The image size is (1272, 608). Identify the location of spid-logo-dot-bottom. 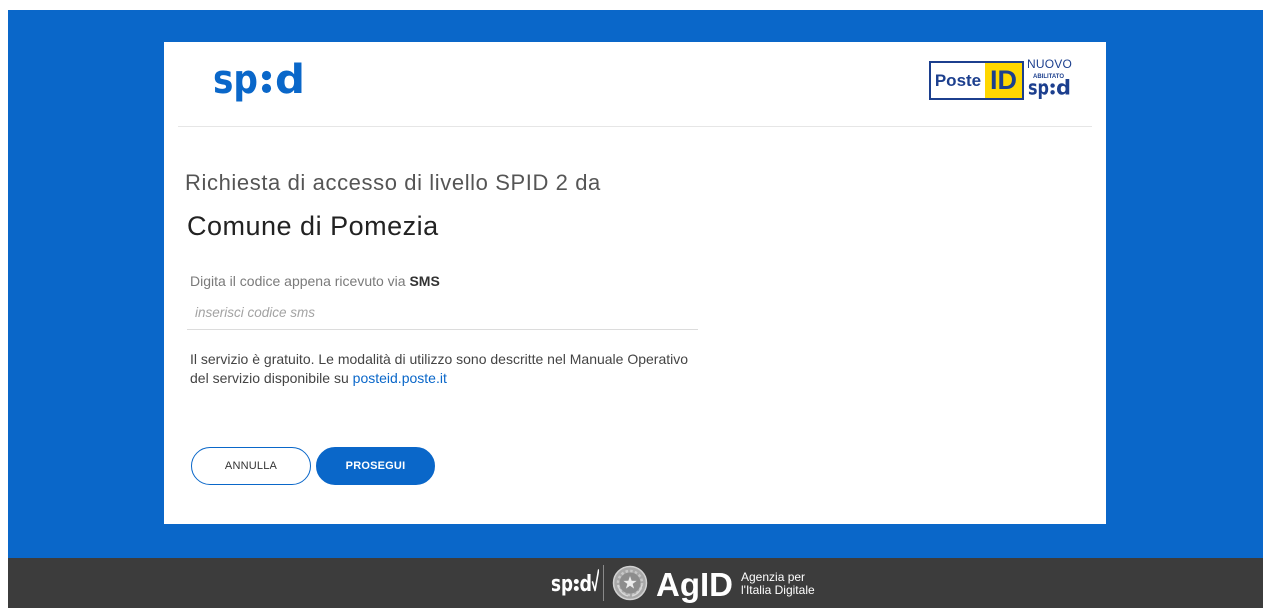
(266, 88).